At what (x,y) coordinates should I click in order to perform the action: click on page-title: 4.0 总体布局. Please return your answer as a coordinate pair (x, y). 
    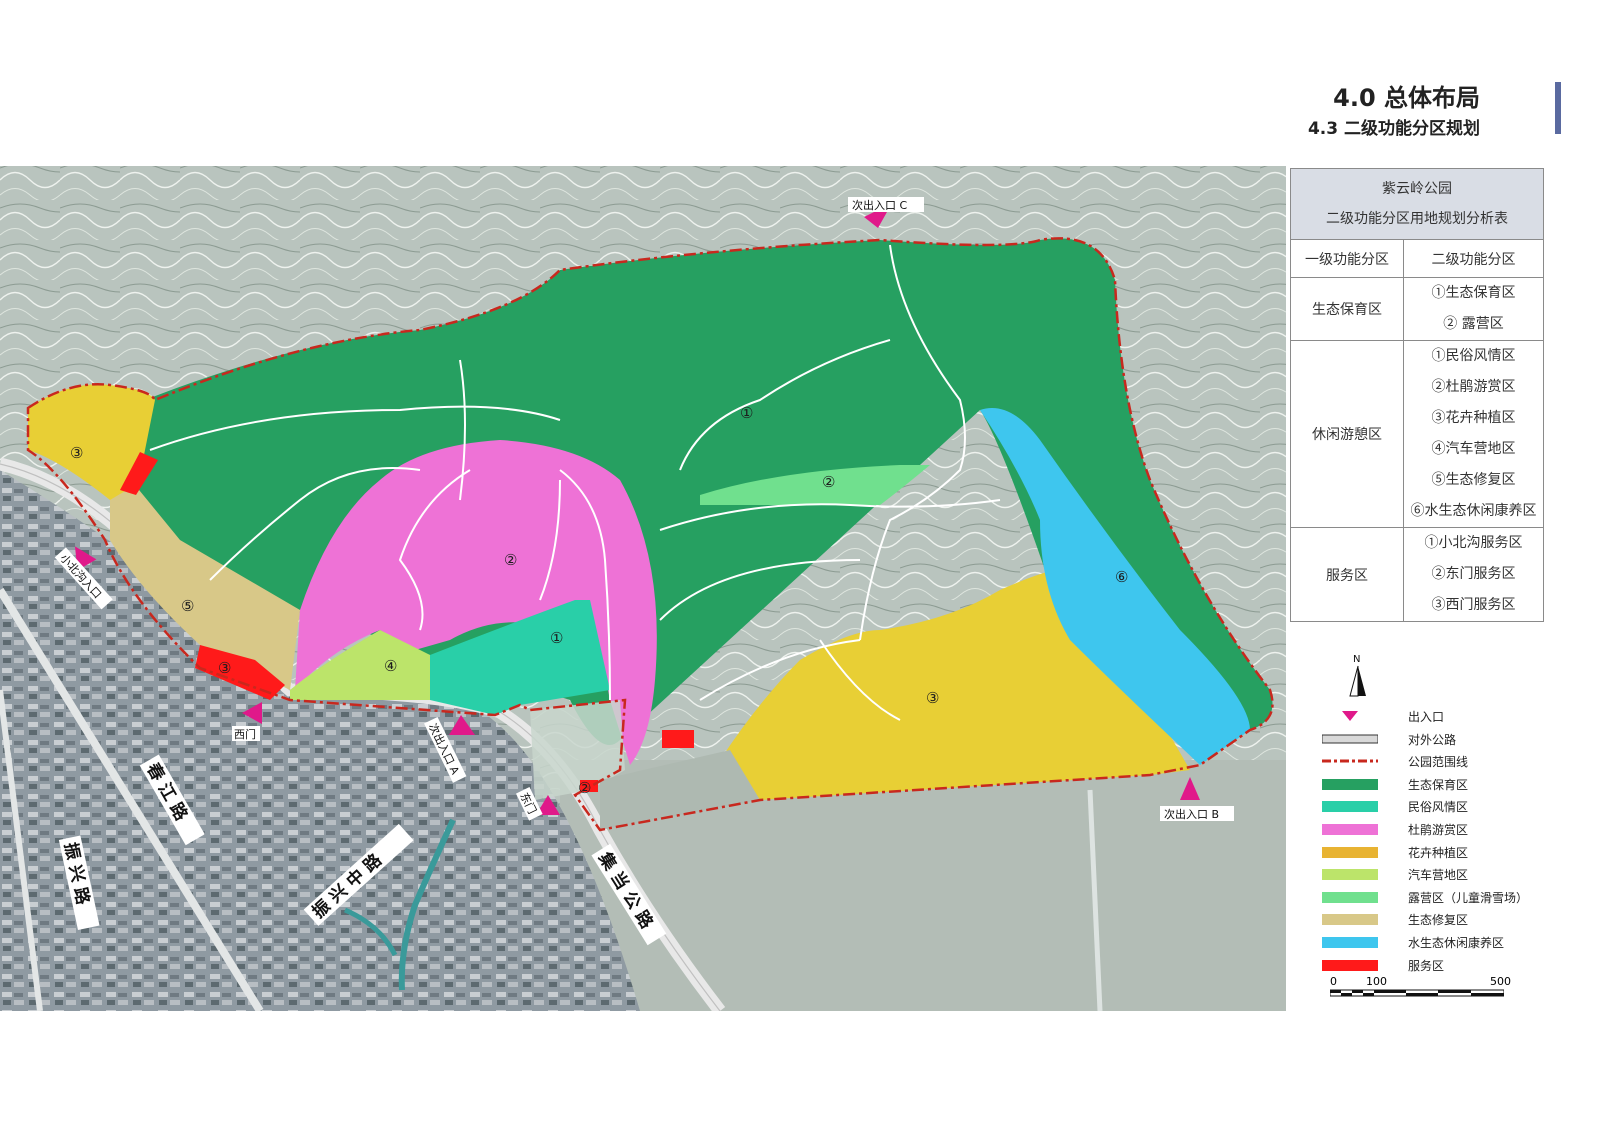
    Looking at the image, I should click on (1406, 98).